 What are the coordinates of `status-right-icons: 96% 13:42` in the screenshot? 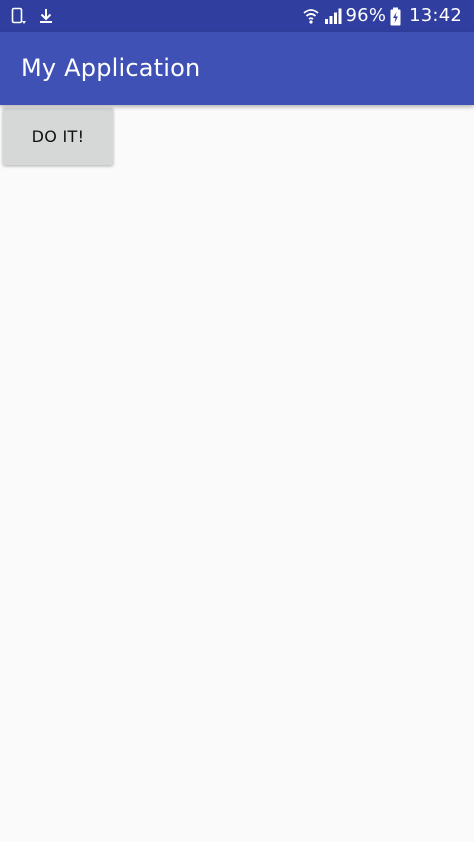 It's located at (382, 16).